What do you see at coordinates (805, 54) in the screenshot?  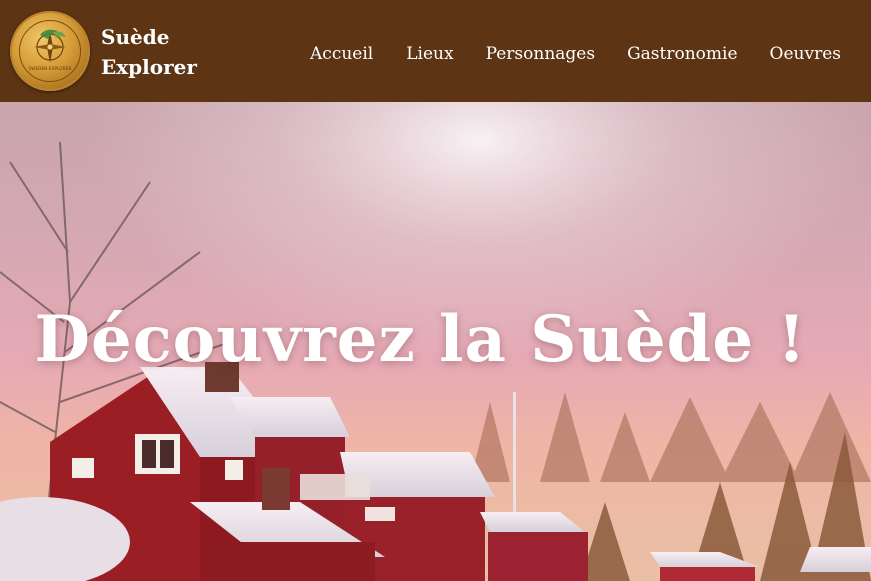 I see `nav-link-oeuvres: Oeuvres` at bounding box center [805, 54].